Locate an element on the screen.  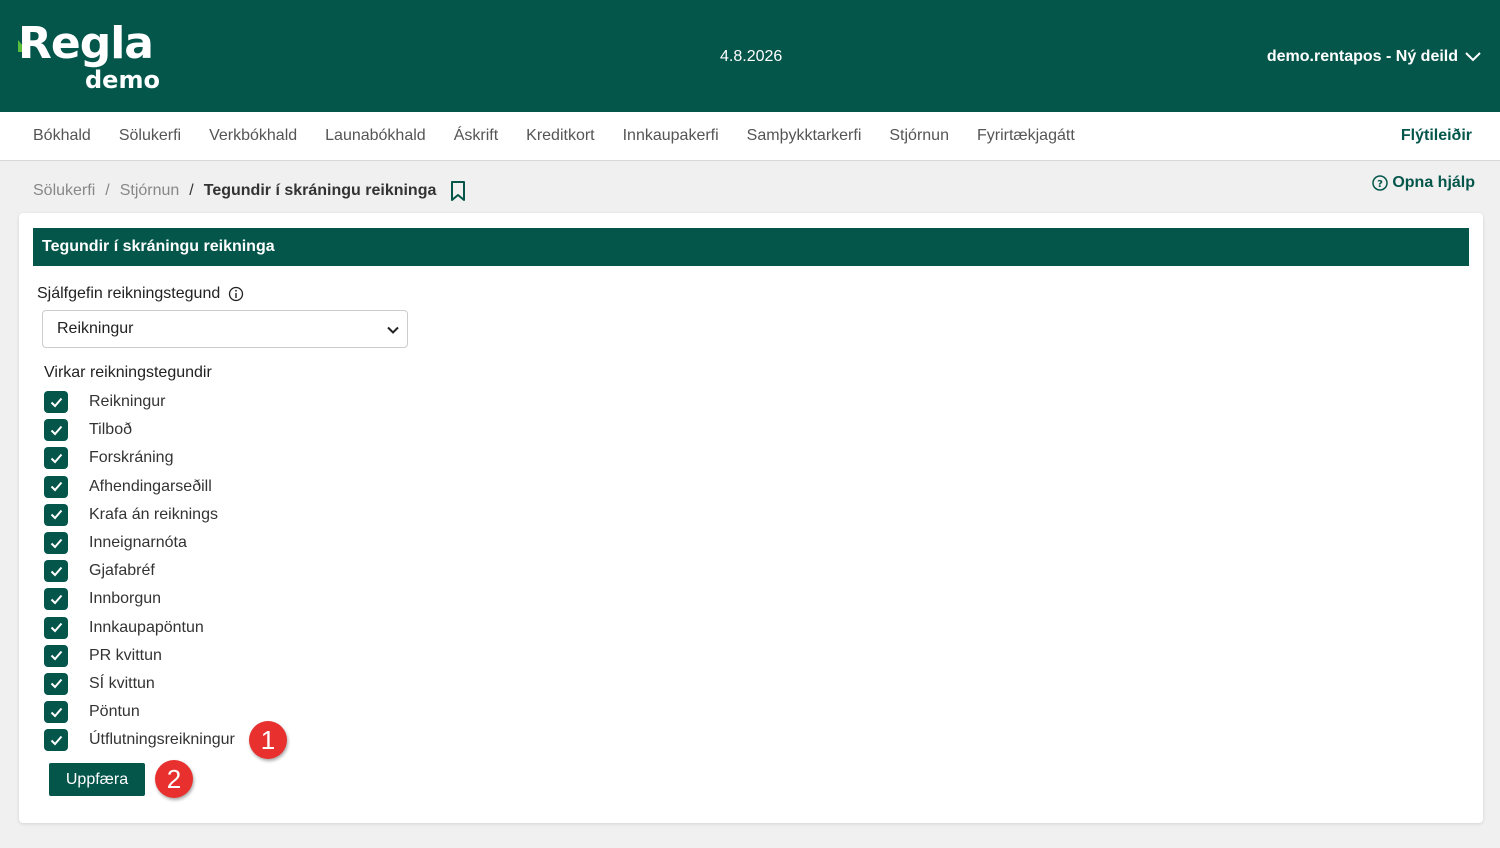
callout-marker-2: 2 is located at coordinates (174, 779).